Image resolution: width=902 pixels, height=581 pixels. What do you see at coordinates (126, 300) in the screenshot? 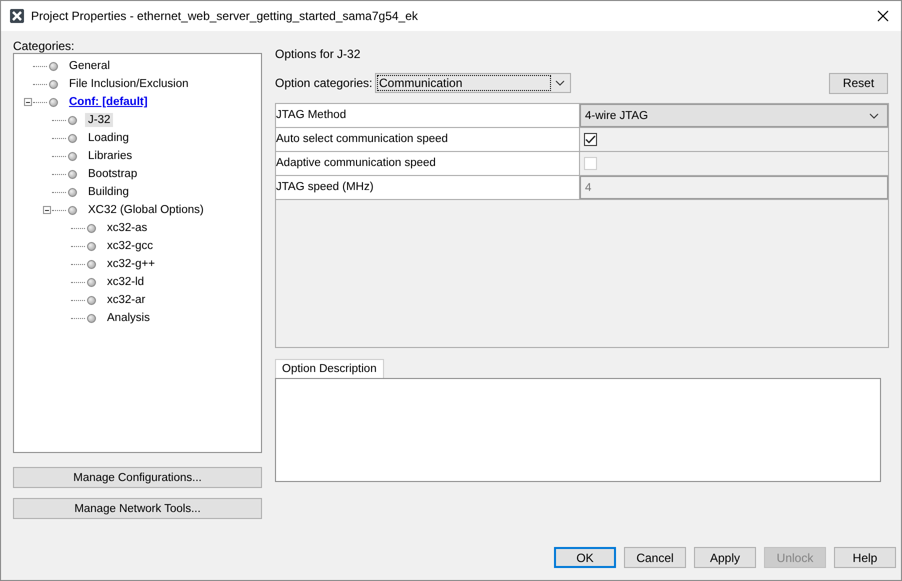
I see `tree-item: xc32-ar` at bounding box center [126, 300].